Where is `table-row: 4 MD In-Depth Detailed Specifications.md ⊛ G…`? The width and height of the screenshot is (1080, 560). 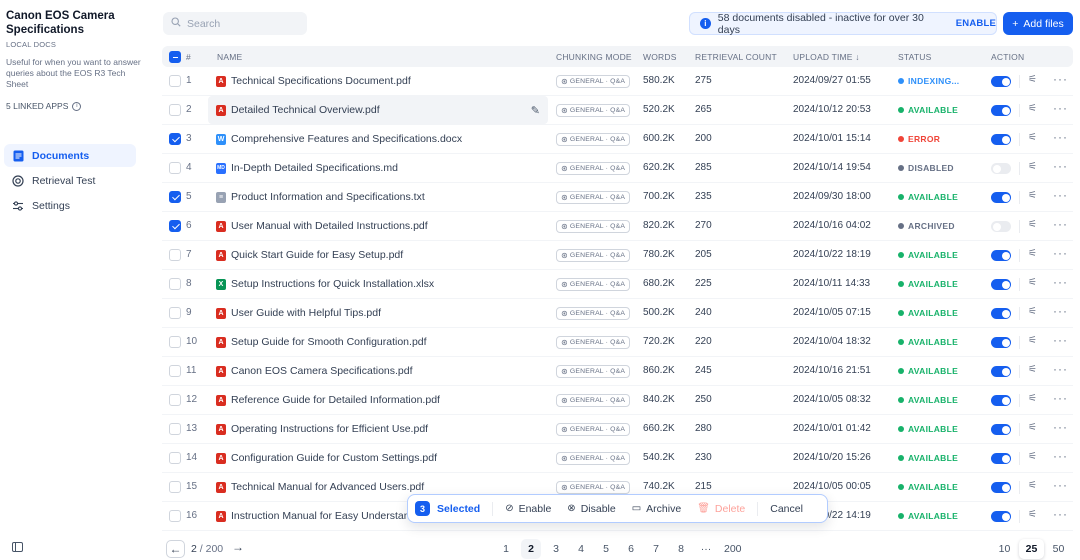 table-row: 4 MD In-Depth Detailed Specifications.md ⊛ G… is located at coordinates (617, 168).